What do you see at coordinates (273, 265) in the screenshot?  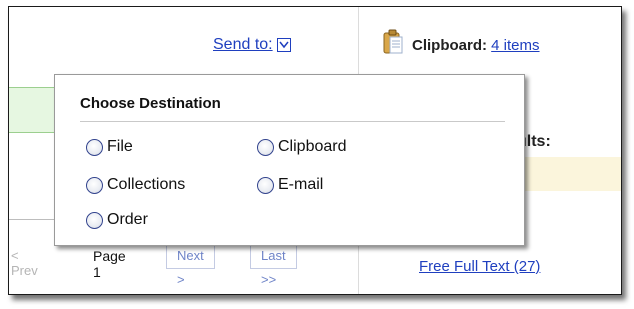 I see `last-page-button: Last >>` at bounding box center [273, 265].